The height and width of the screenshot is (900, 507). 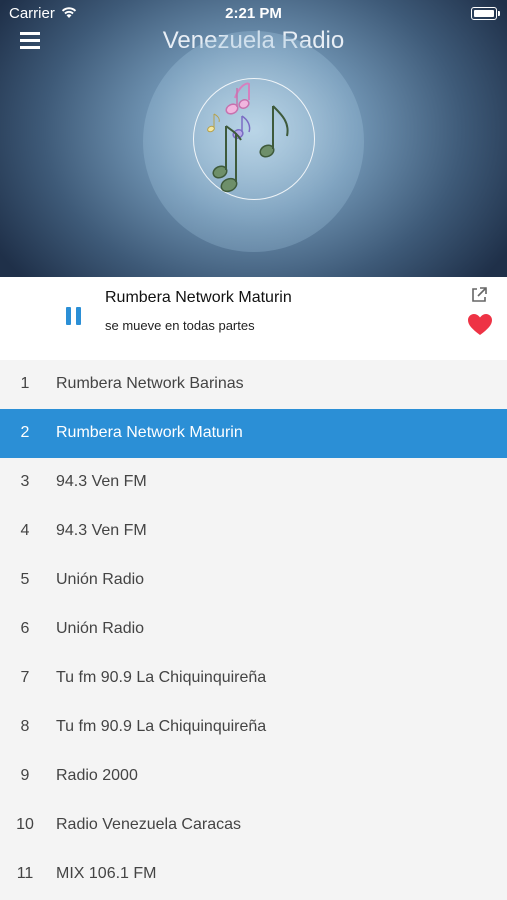 What do you see at coordinates (25, 677) in the screenshot?
I see `station-number: 7` at bounding box center [25, 677].